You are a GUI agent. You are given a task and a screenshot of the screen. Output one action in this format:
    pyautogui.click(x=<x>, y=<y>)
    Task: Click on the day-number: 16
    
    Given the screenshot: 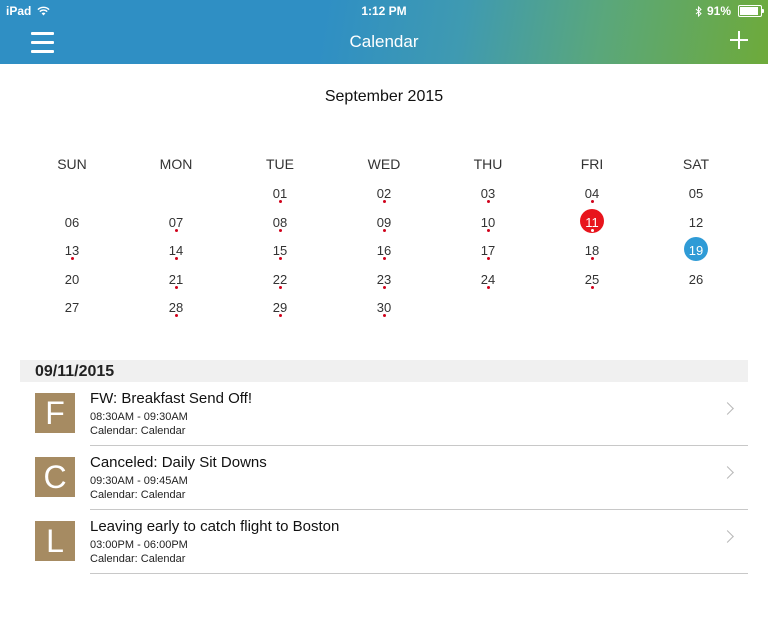 What is the action you would take?
    pyautogui.click(x=384, y=250)
    